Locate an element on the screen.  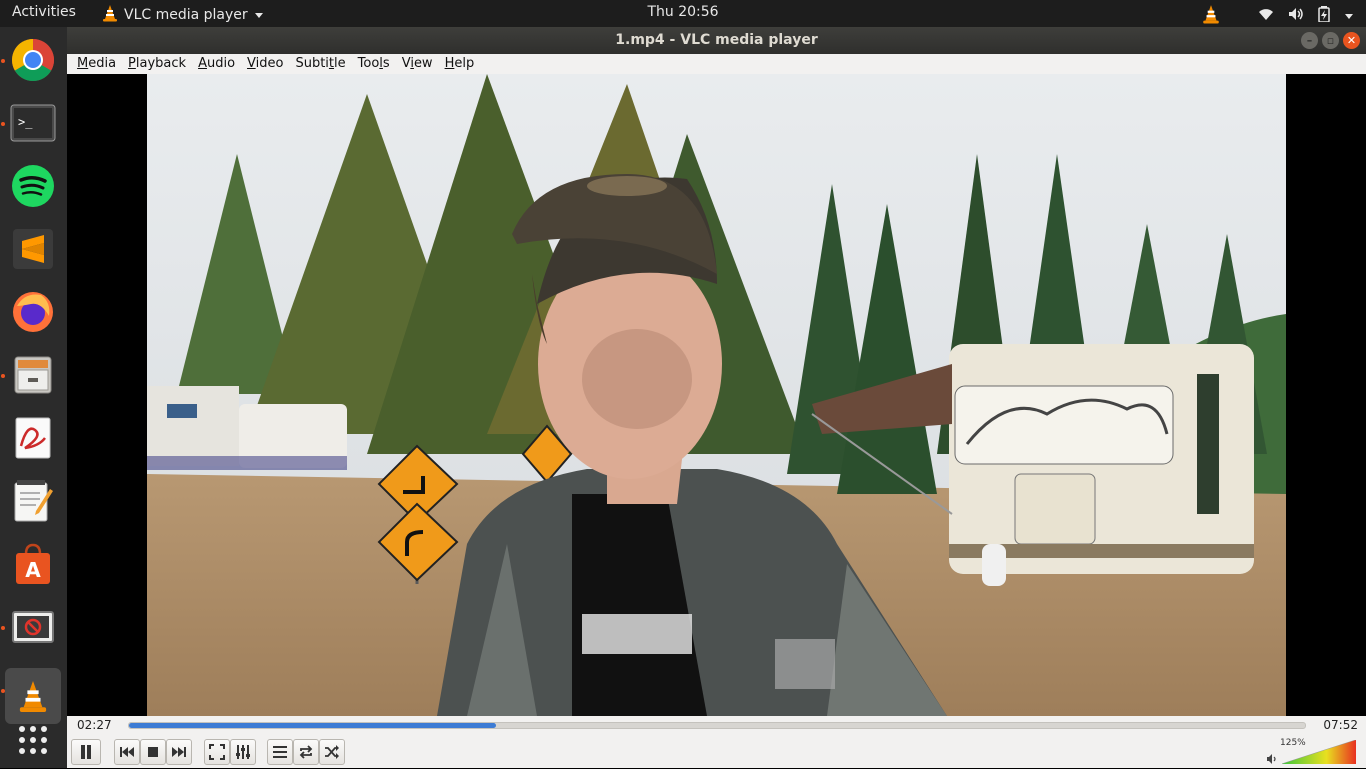
spotify-launcher is located at coordinates (33, 186).